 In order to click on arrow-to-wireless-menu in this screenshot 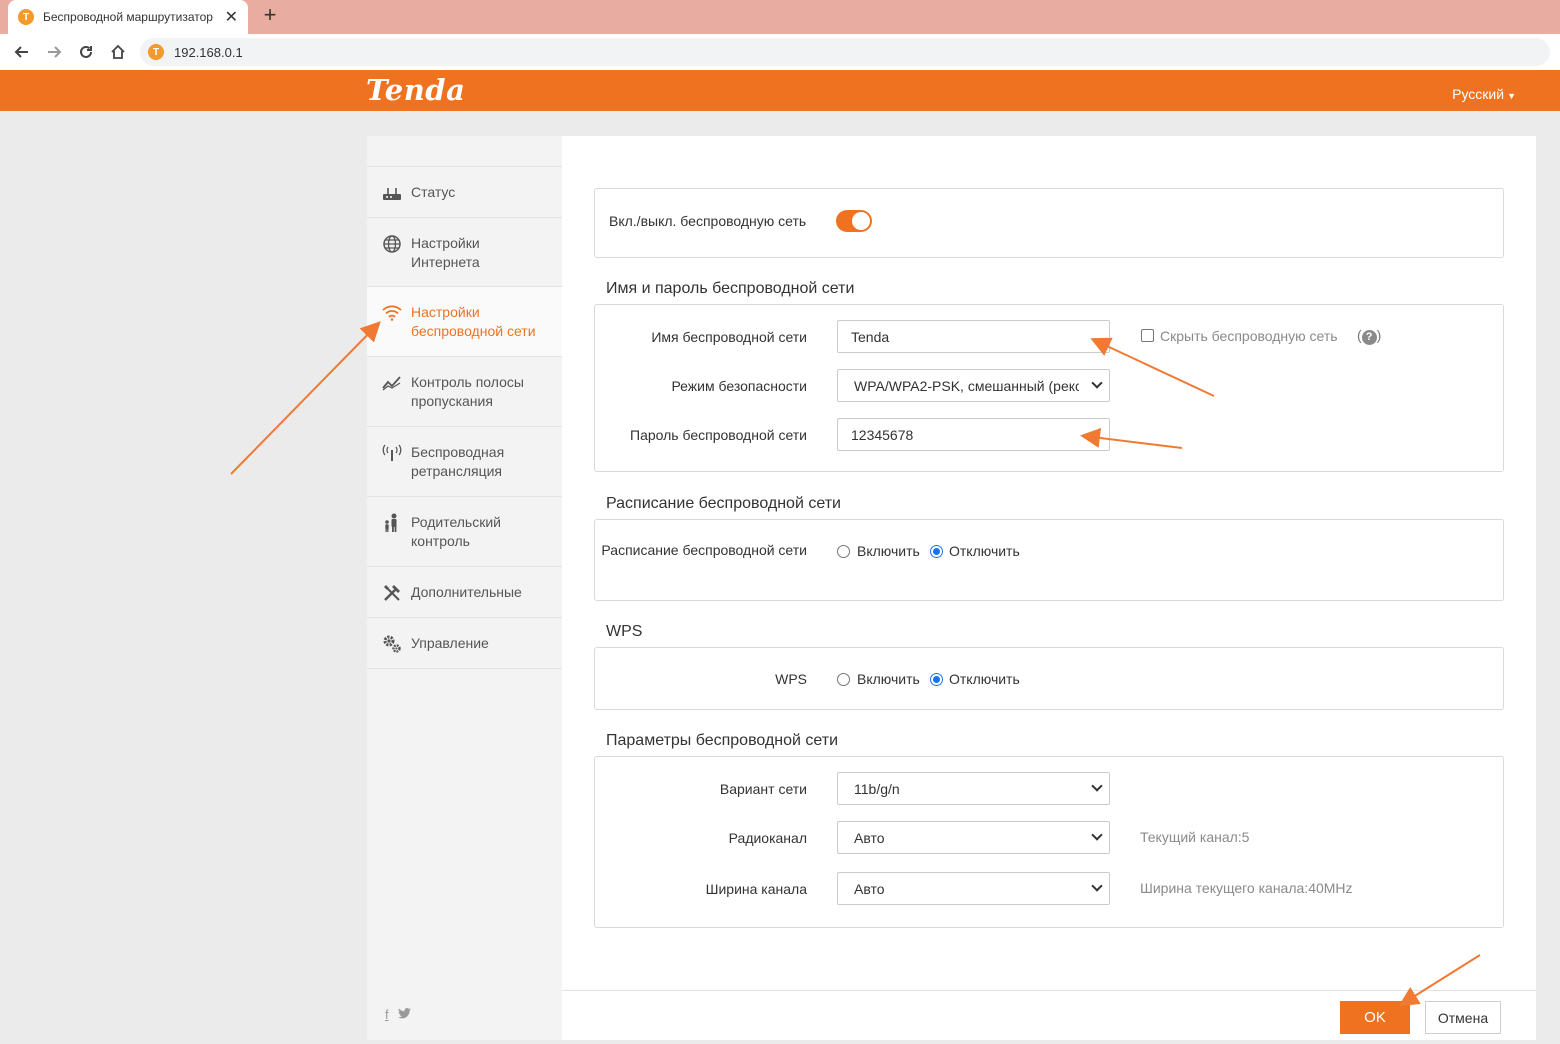, I will do `click(305, 398)`.